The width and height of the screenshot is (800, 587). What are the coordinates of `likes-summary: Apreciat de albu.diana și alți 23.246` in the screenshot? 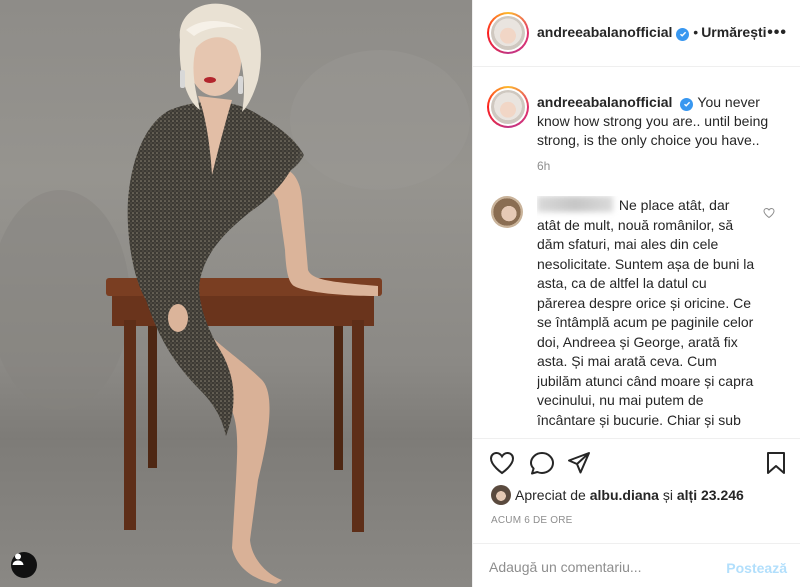 It's located at (617, 495).